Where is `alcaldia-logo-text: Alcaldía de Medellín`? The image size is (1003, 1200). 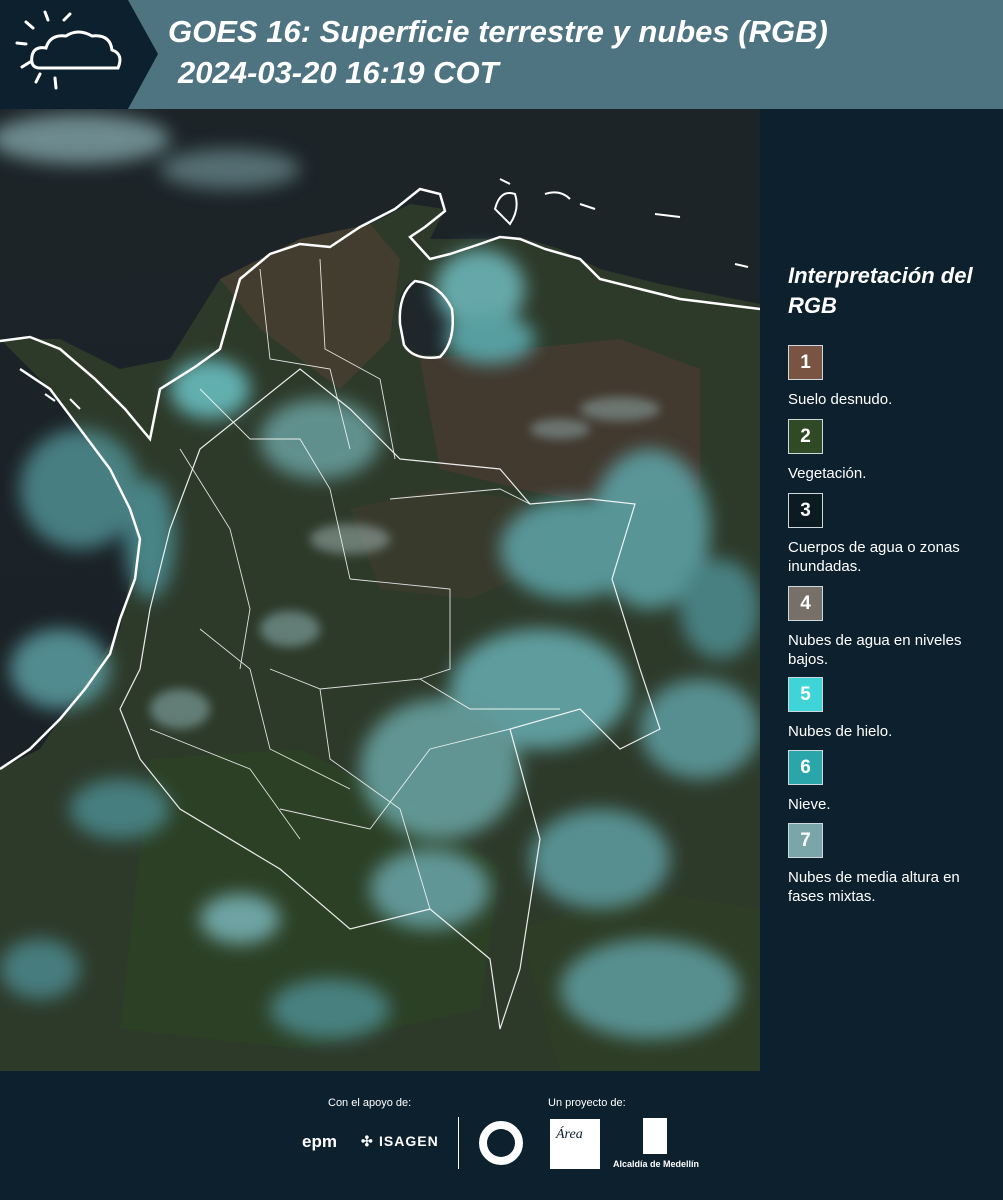 alcaldia-logo-text: Alcaldía de Medellín is located at coordinates (656, 1164).